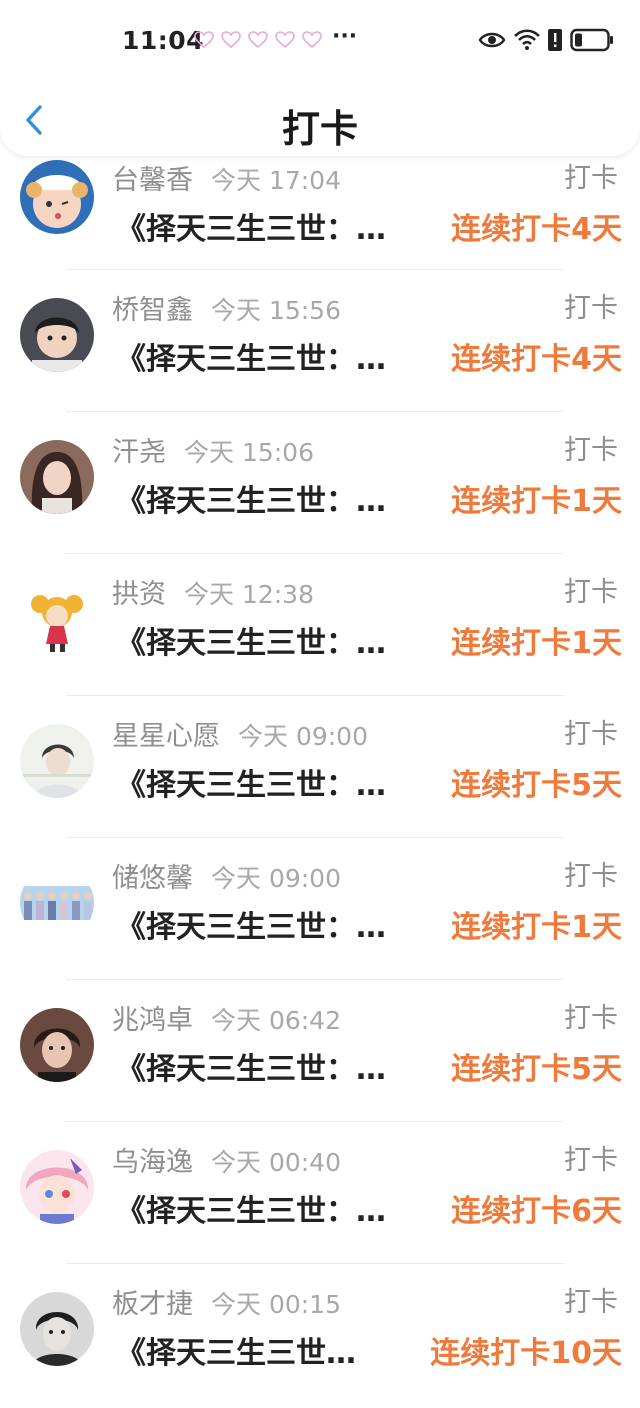  Describe the element at coordinates (536, 1211) in the screenshot. I see `streak-label: 连续打卡6天` at that location.